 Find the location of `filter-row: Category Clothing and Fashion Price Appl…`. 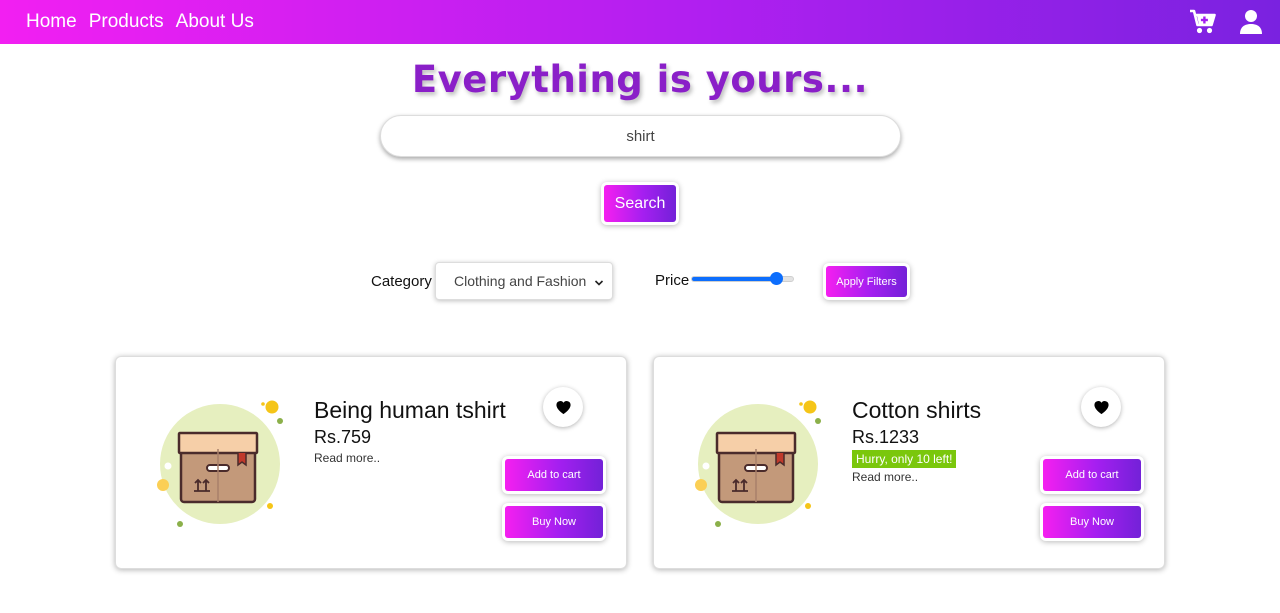

filter-row: Category Clothing and Fashion Price Appl… is located at coordinates (640, 282).